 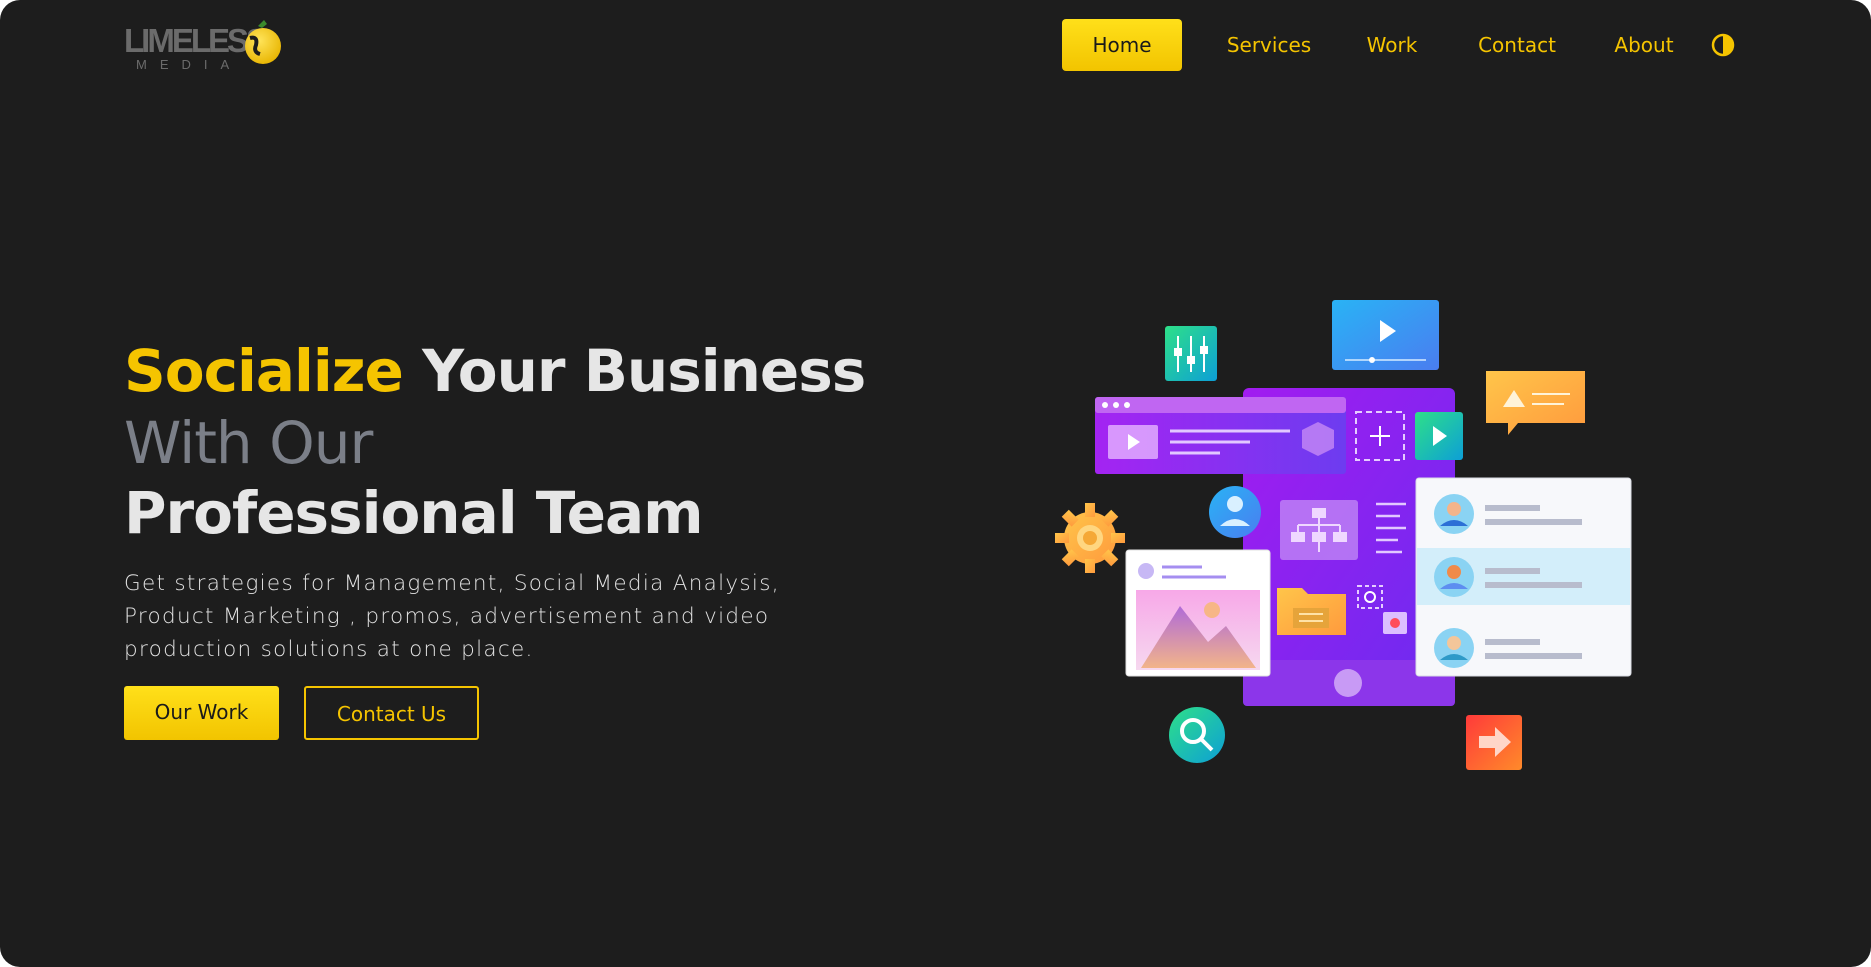 I want to click on hero-illustration, so click(x=1343, y=535).